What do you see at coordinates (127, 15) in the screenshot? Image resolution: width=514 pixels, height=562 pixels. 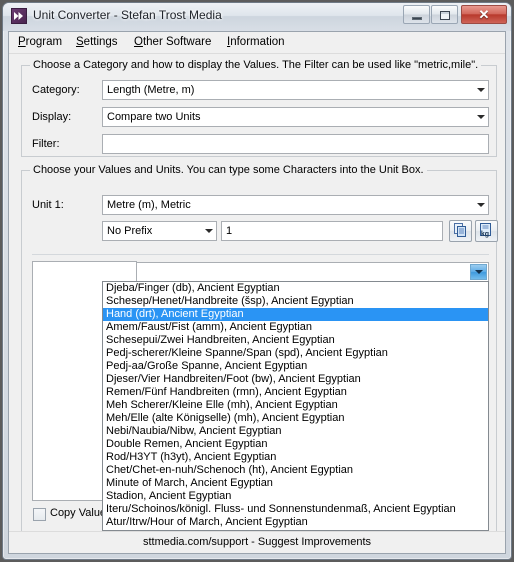 I see `window-title: Unit Converter - Stefan Trost Media` at bounding box center [127, 15].